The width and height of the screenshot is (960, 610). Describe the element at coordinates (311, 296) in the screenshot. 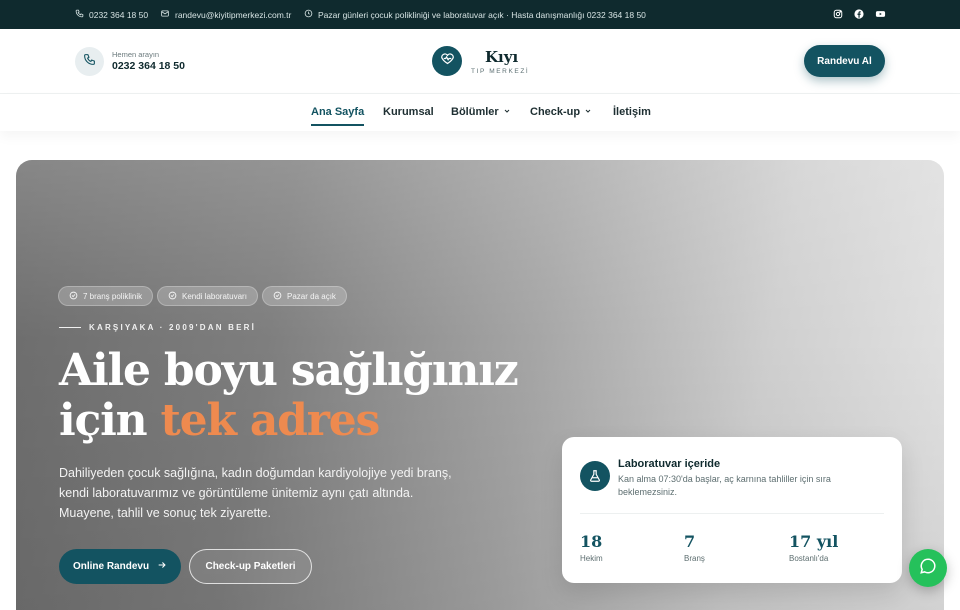

I see `feature-chip-label: Pazar da açık` at that location.